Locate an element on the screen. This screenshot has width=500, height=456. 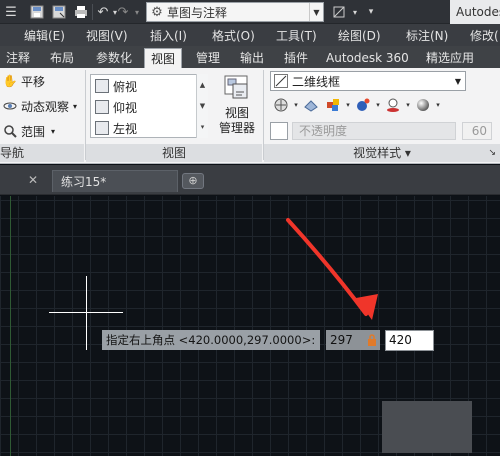
view-bottom: 仰视 is located at coordinates (116, 107).